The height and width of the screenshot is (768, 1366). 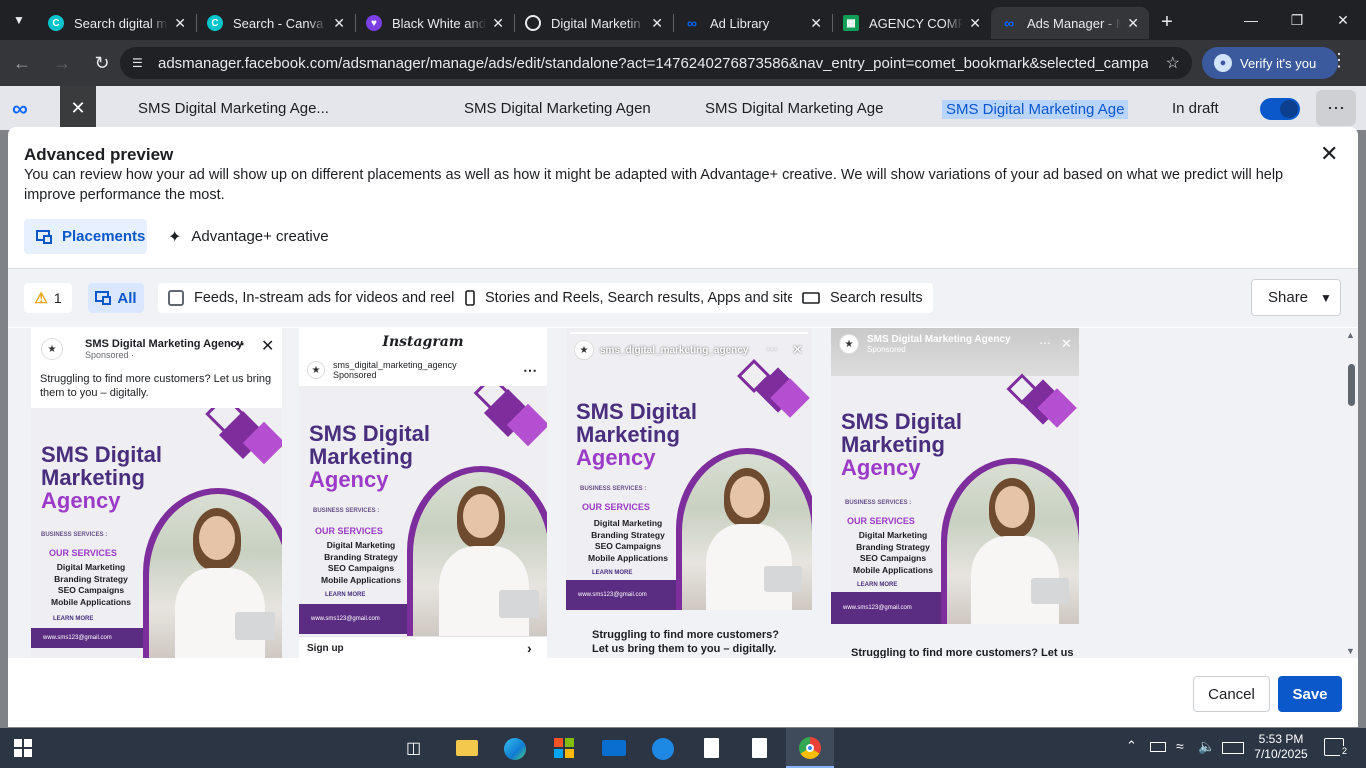 I want to click on verify-profile-button: ● Verify it's you, so click(x=1270, y=63).